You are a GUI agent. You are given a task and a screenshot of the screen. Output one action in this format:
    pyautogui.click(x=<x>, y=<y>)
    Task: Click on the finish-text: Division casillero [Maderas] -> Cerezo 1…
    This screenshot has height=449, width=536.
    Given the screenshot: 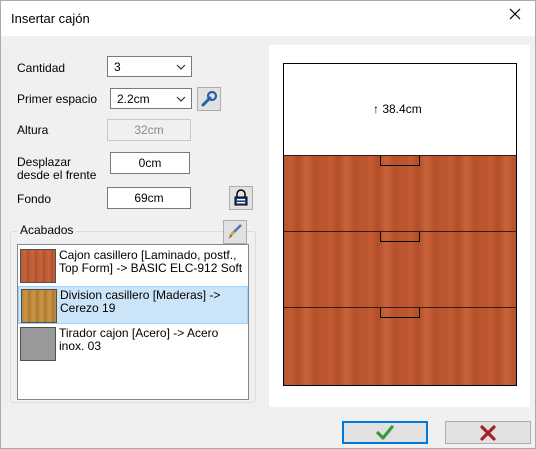 What is the action you would take?
    pyautogui.click(x=140, y=301)
    